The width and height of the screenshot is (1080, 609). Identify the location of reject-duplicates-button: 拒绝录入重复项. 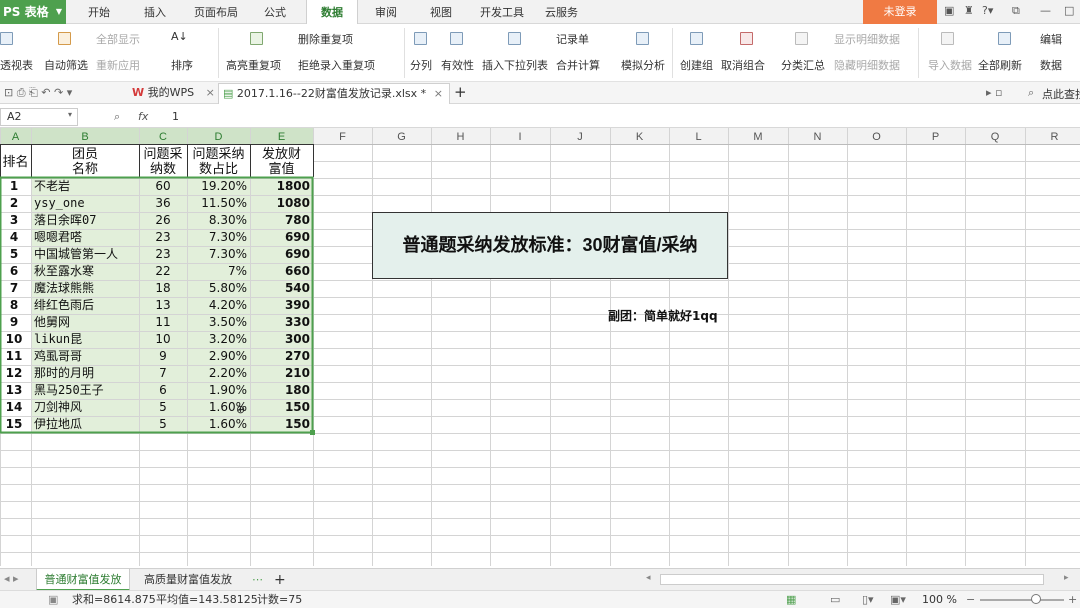
(336, 65).